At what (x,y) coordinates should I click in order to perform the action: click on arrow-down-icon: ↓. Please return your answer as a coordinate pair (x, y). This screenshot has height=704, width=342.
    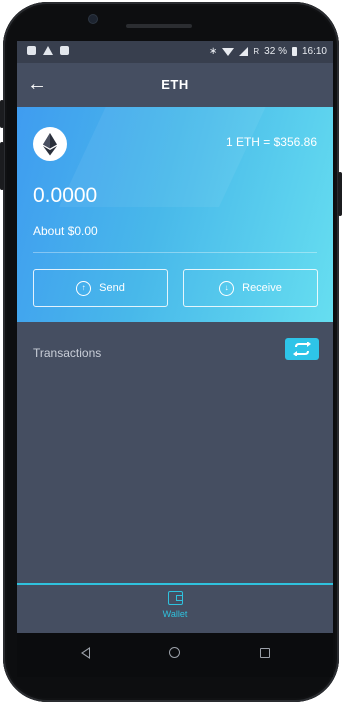
    Looking at the image, I should click on (227, 288).